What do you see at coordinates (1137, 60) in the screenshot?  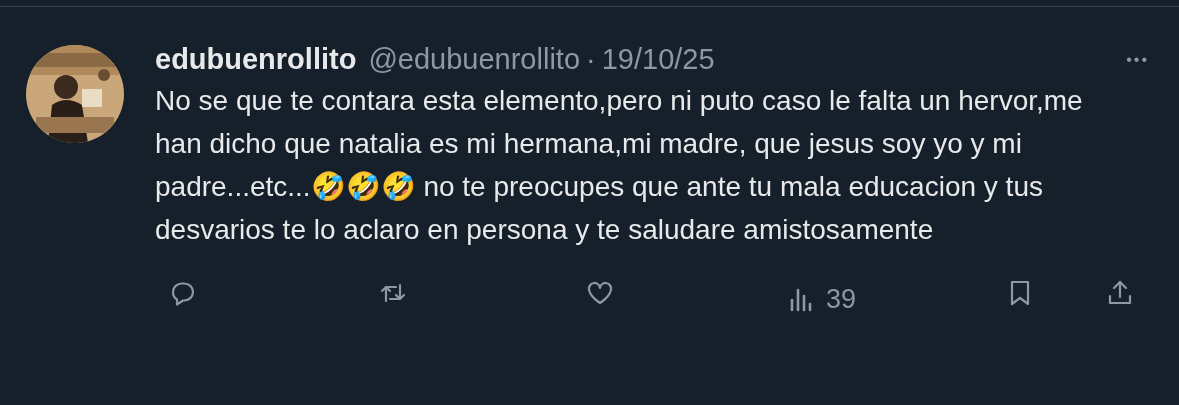 I see `more-button: •••` at bounding box center [1137, 60].